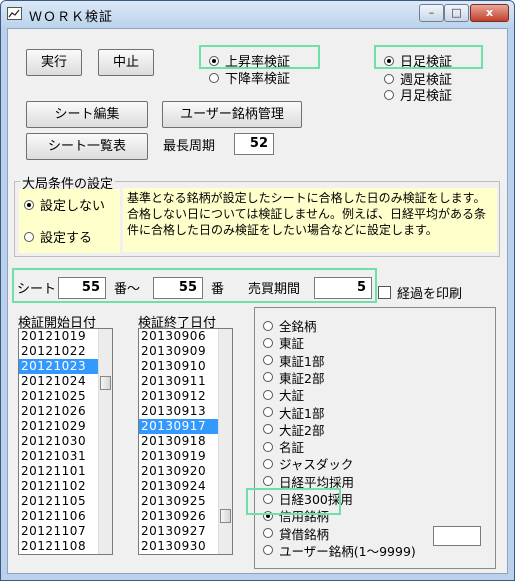 The height and width of the screenshot is (581, 515). I want to click on run-button: 実行, so click(54, 62).